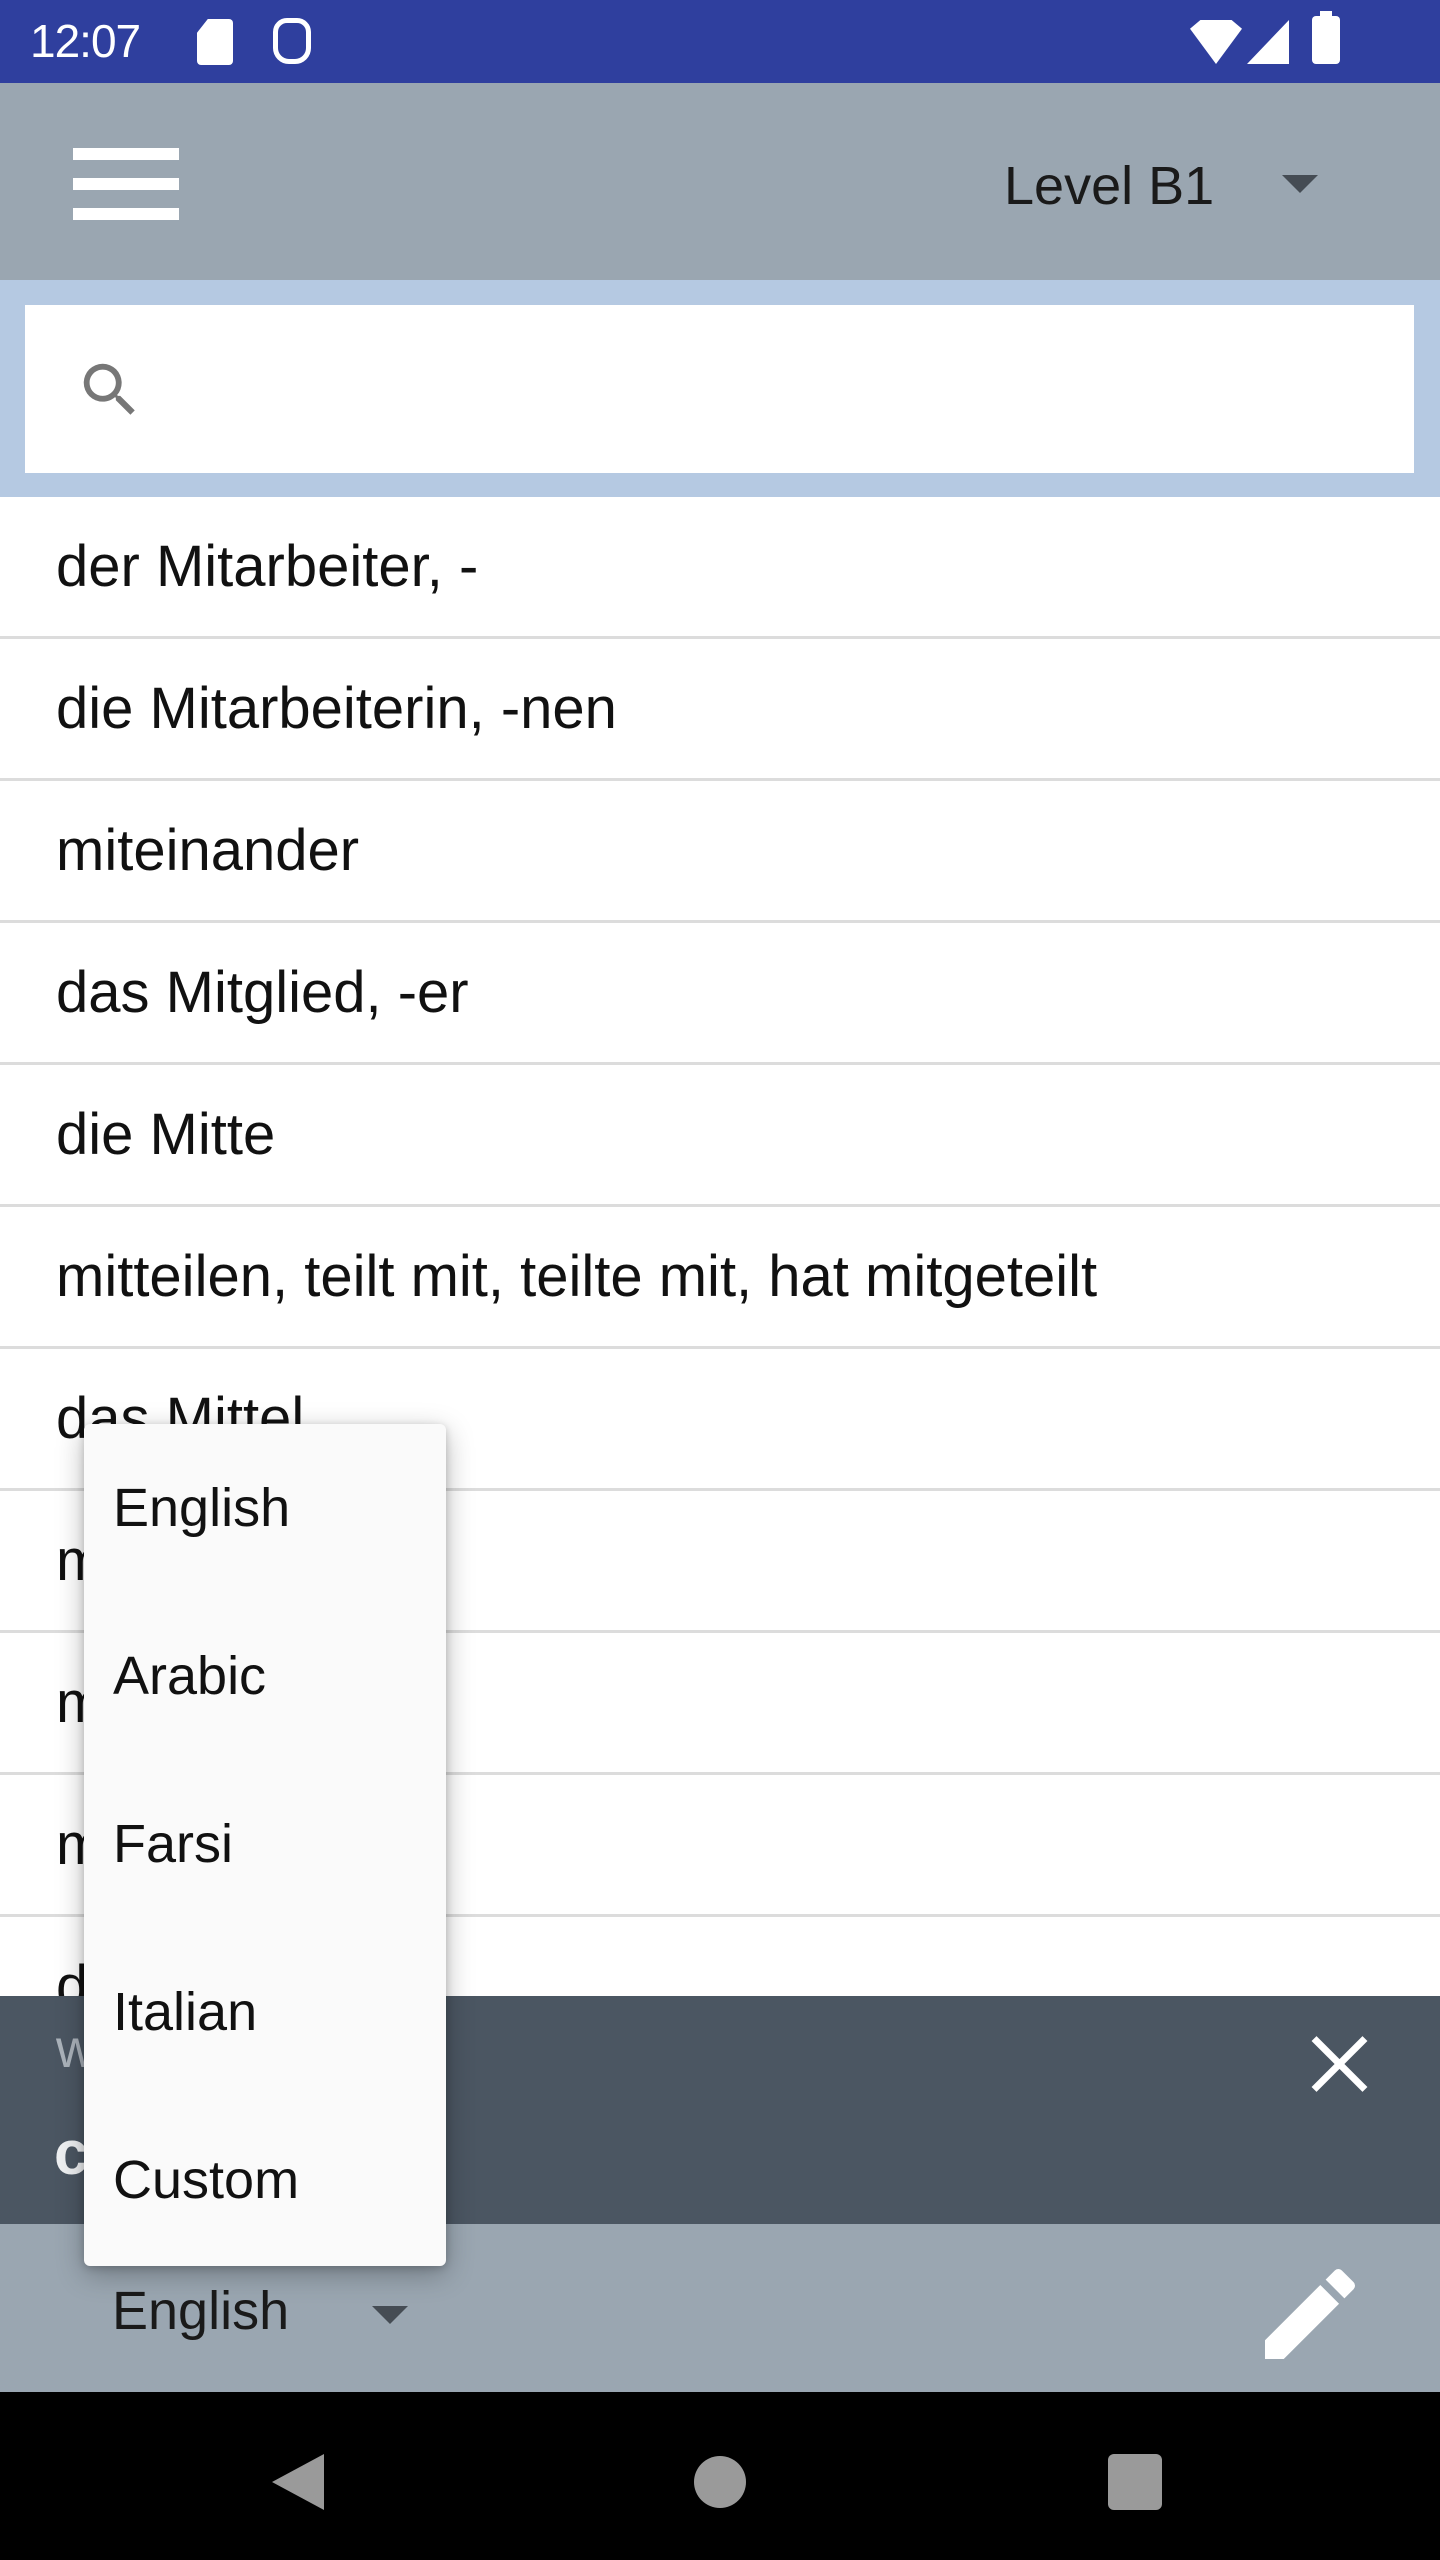 The width and height of the screenshot is (1440, 2560). I want to click on list-item: miteinander, so click(720, 852).